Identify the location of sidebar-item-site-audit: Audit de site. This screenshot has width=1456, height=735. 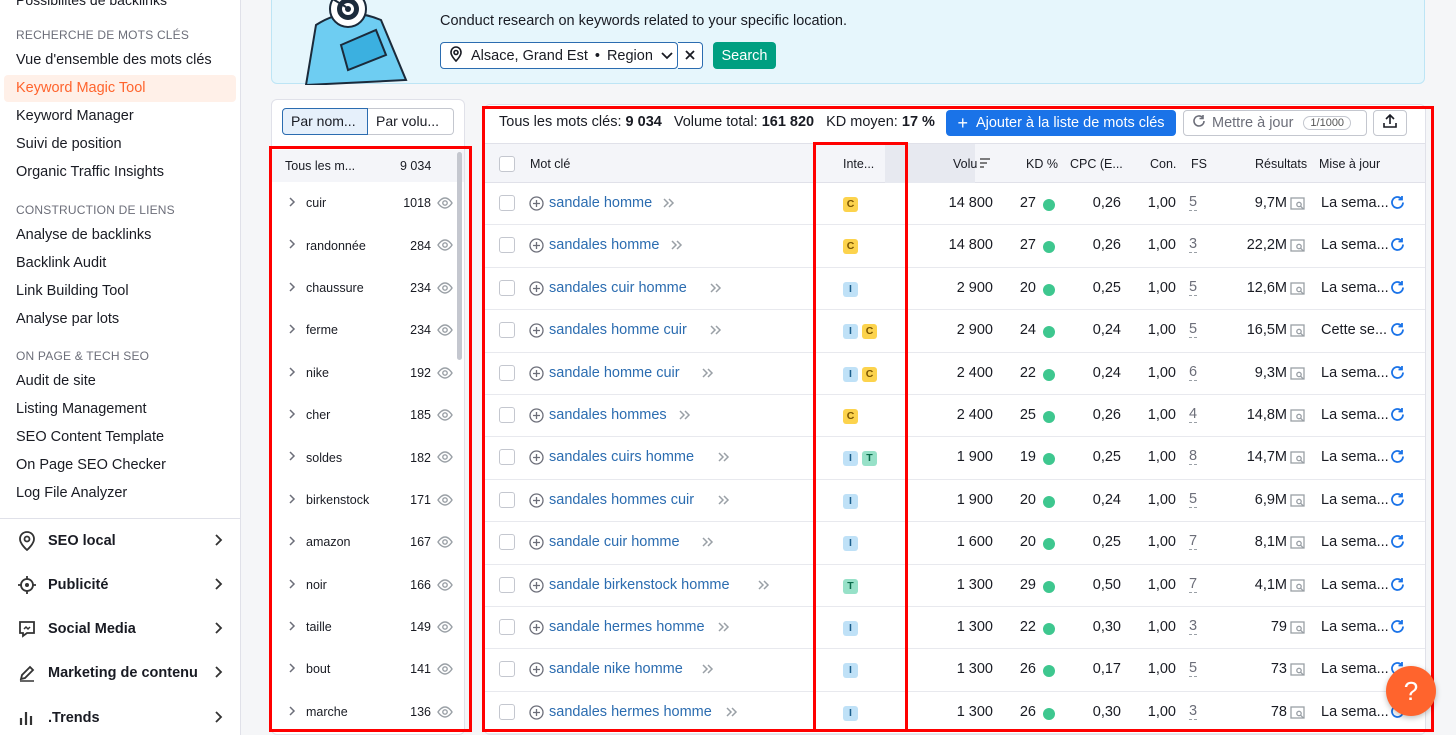
(120, 381).